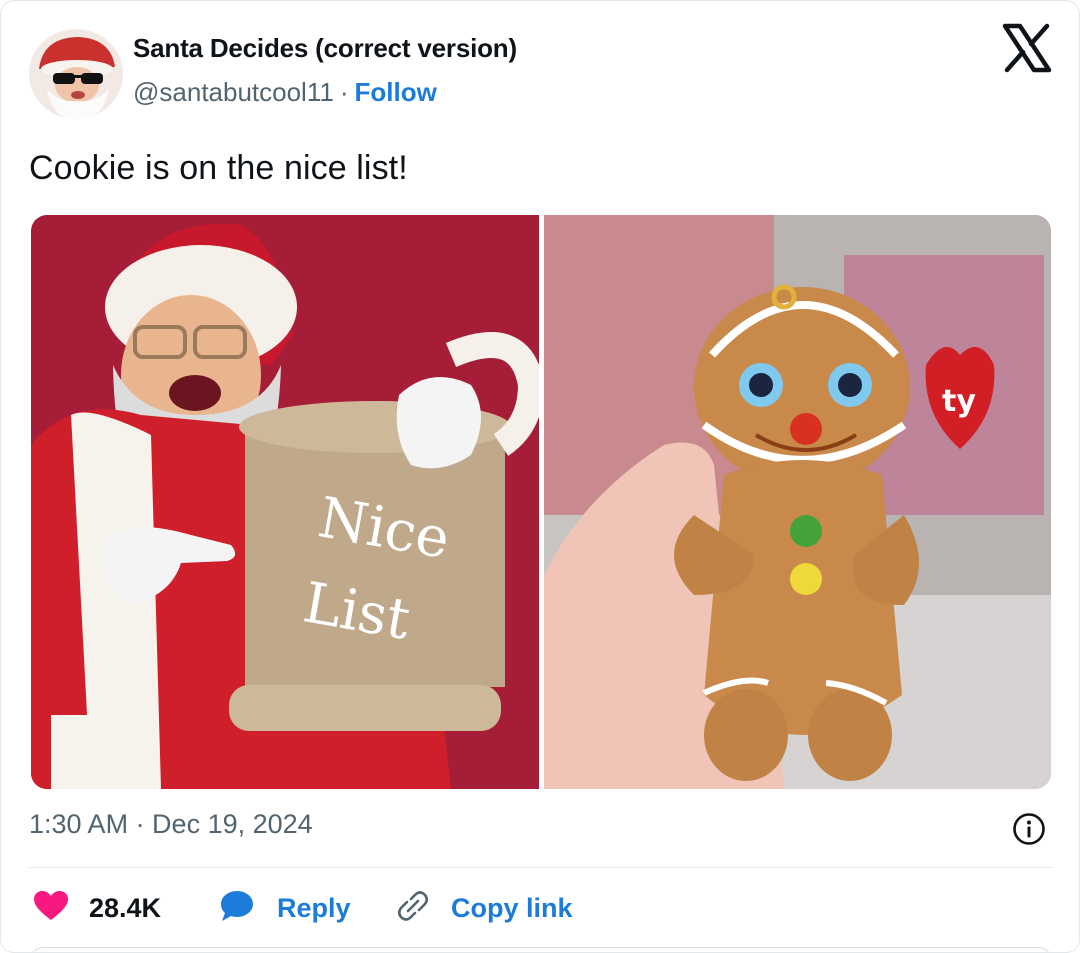 The height and width of the screenshot is (953, 1080). Describe the element at coordinates (413, 908) in the screenshot. I see `link-icon` at that location.